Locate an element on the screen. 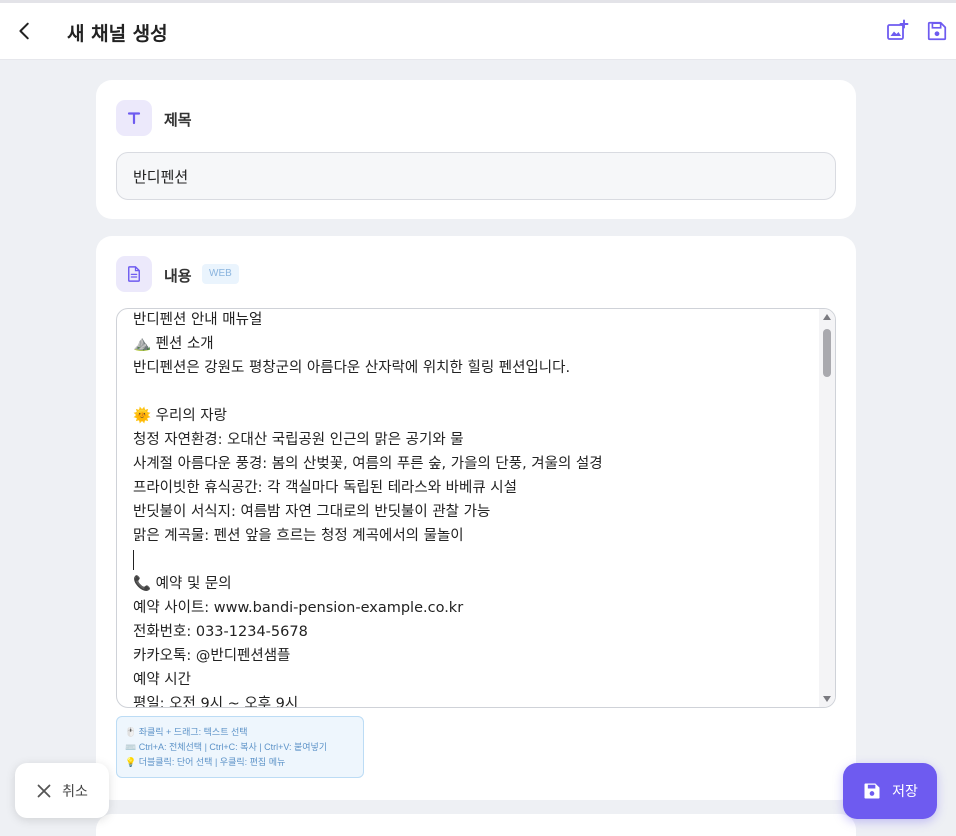 This screenshot has height=836, width=956. content-line: 맑은 계곡물: 펜션 앞을 흐르는 청정 계곡에서의 물놀이 is located at coordinates (298, 536).